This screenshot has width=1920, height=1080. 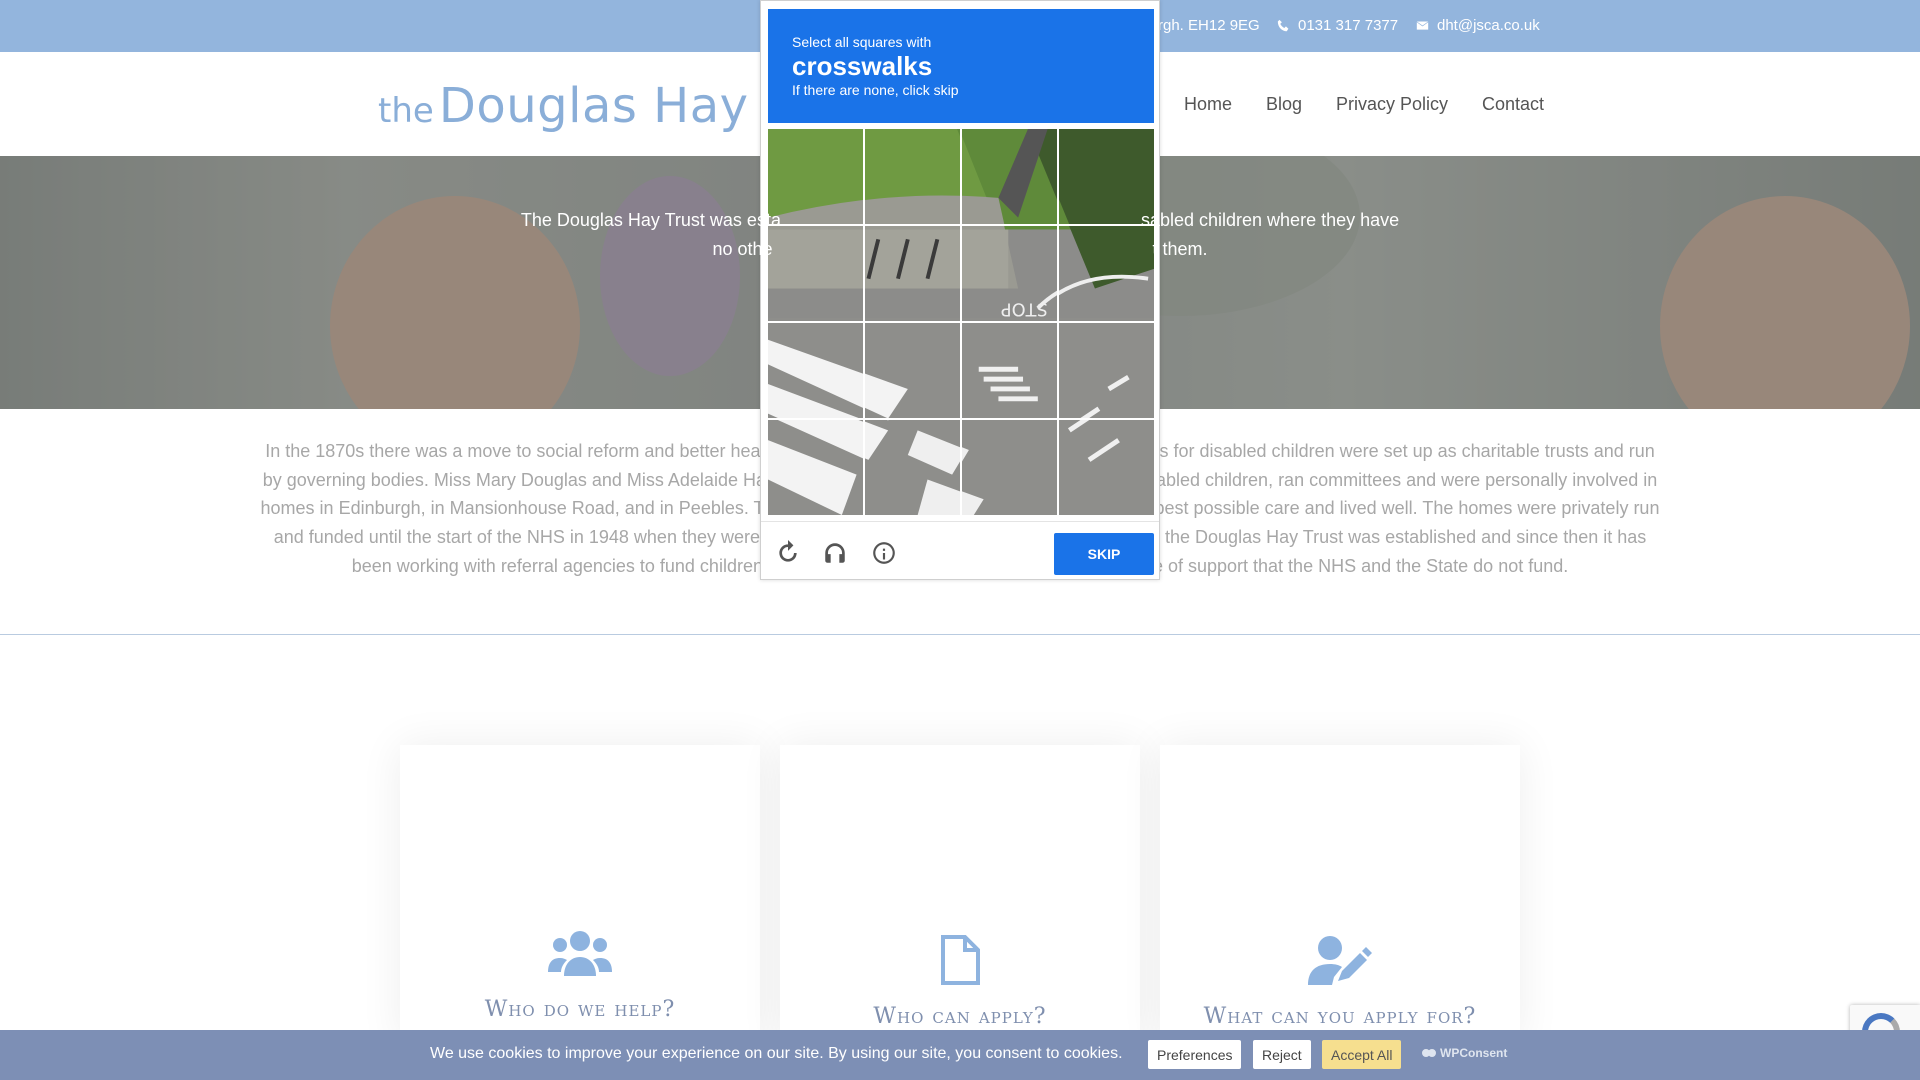 I want to click on info-icon, so click(x=884, y=553).